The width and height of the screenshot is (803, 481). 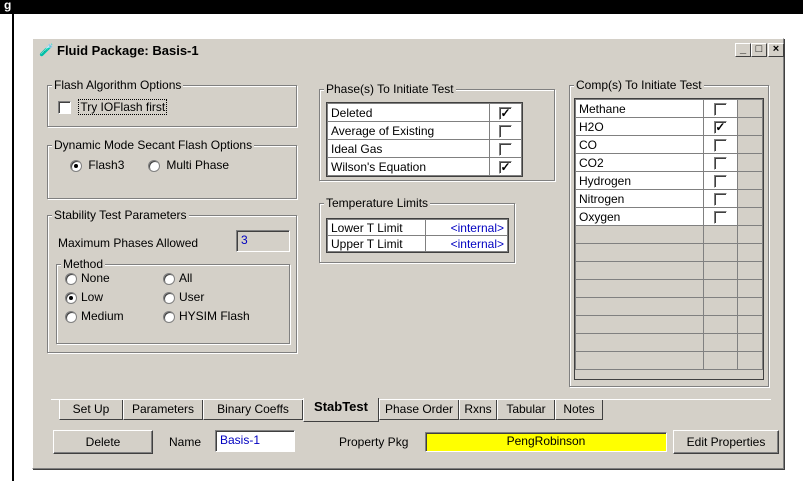 What do you see at coordinates (118, 85) in the screenshot?
I see `flash-options-legend: Flash Algorithm Options` at bounding box center [118, 85].